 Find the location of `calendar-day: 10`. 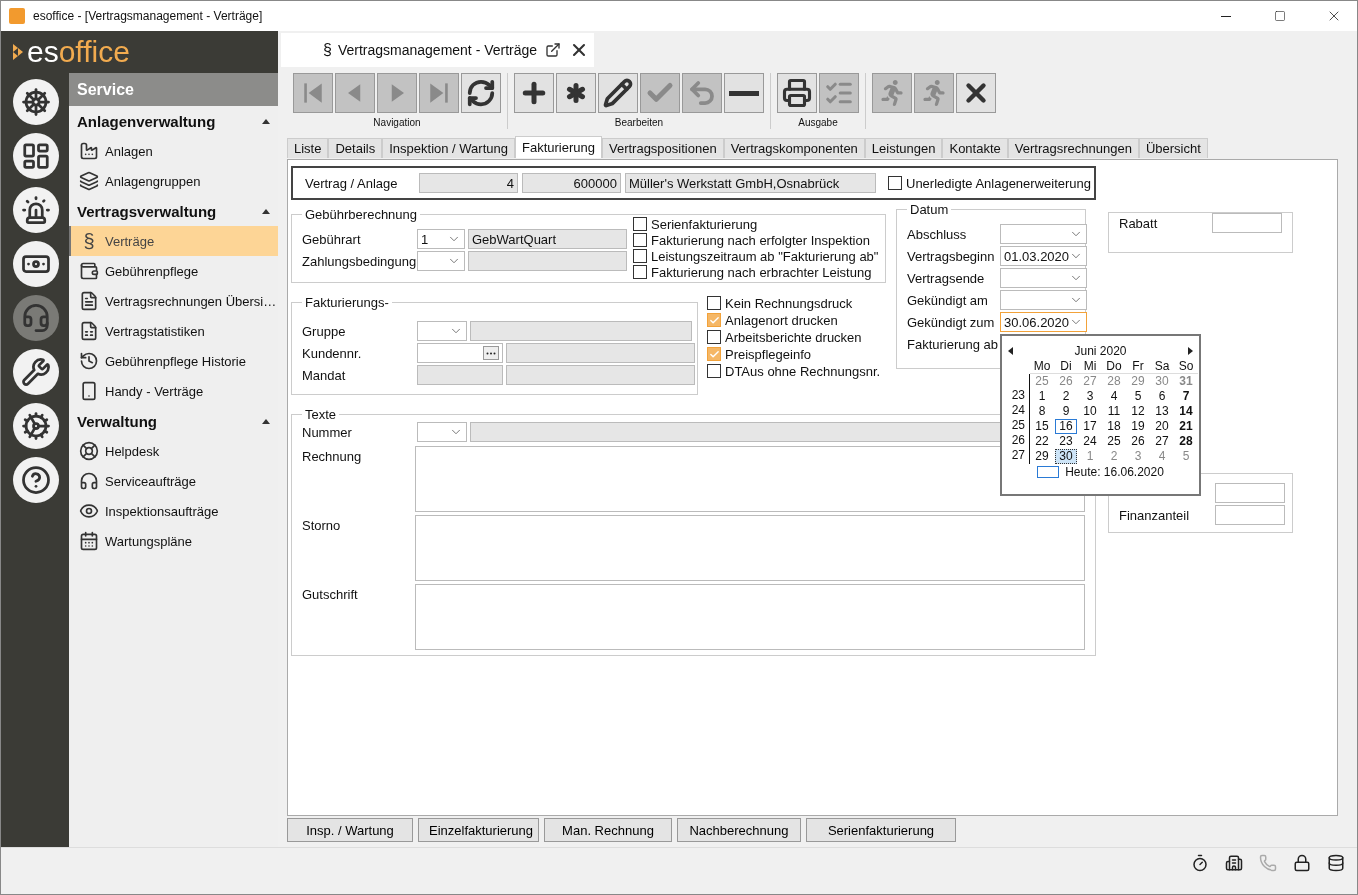

calendar-day: 10 is located at coordinates (1090, 411).